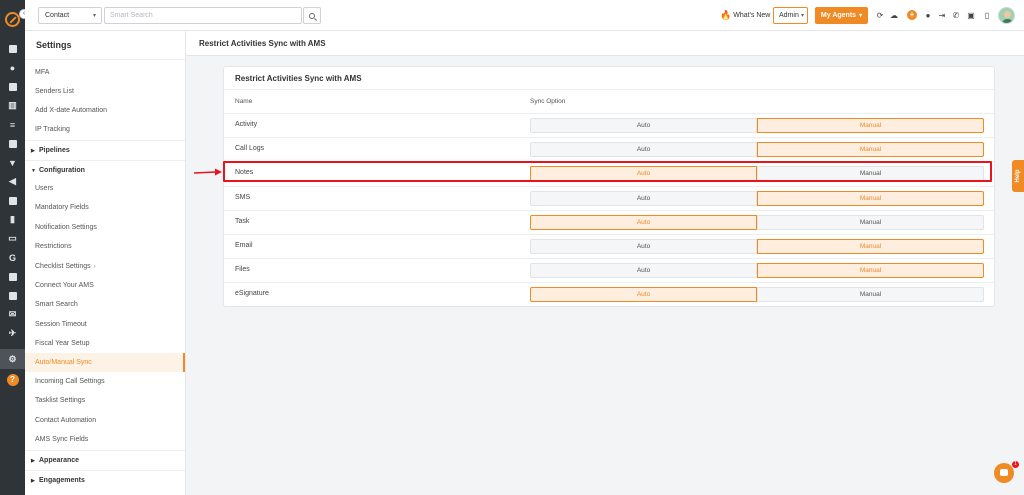 The width and height of the screenshot is (1024, 495). Describe the element at coordinates (242, 270) in the screenshot. I see `row-name: Files` at that location.